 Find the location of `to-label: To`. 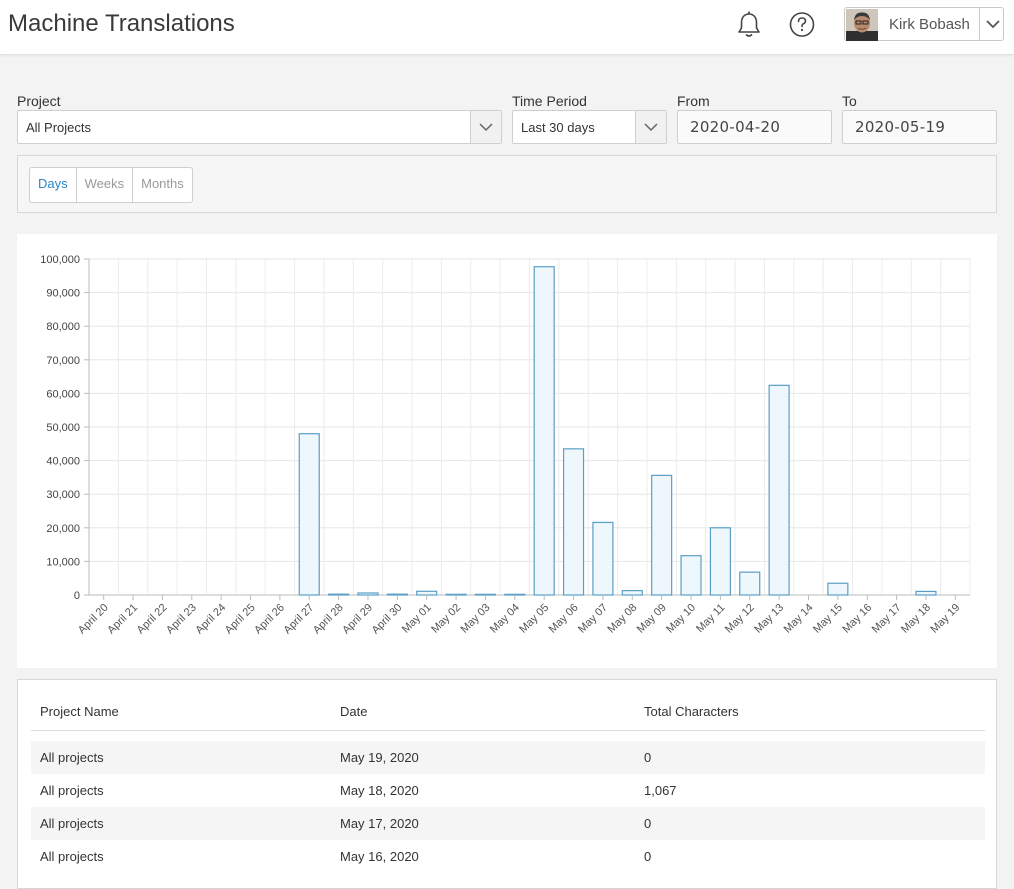

to-label: To is located at coordinates (849, 101).